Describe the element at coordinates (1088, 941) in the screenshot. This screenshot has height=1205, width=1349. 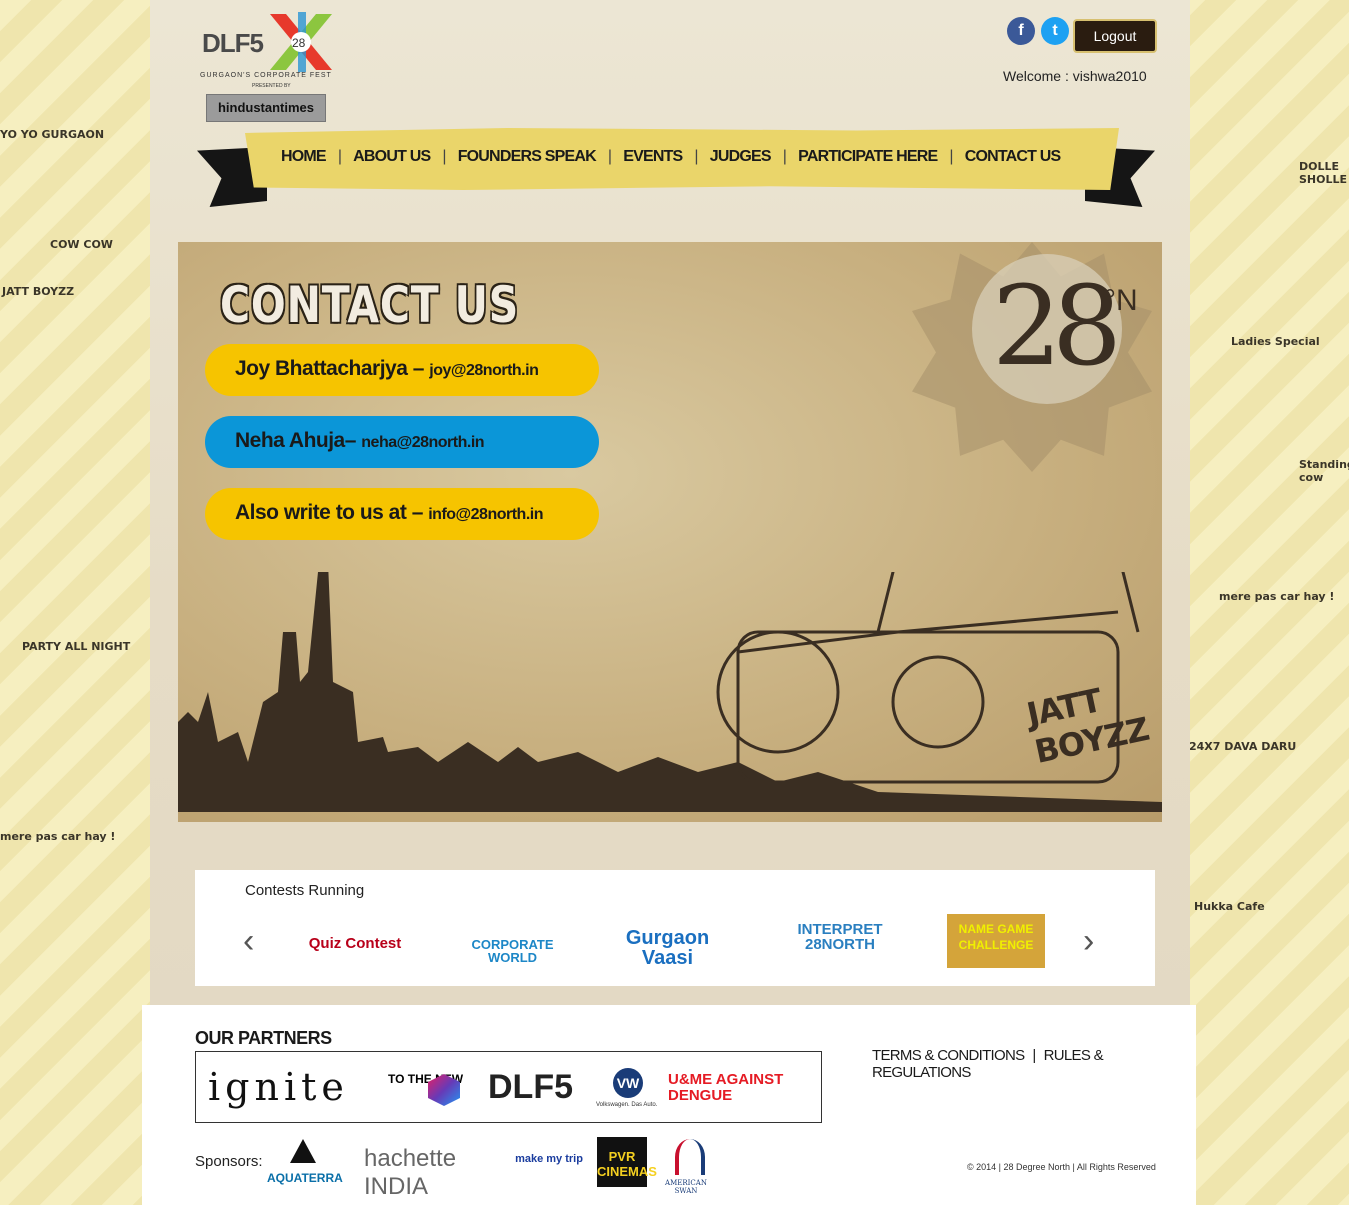
I see `chevron-right-icon: ›` at that location.